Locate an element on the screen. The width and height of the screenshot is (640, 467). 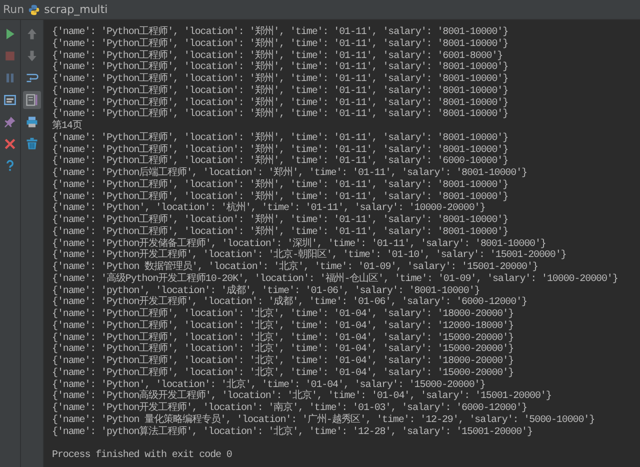
output-line: {'name': 'Python开发工程师', 'location': '北京-朝阳区', 'time': '01-10', 'salary': '15001-20000'} is located at coordinates (309, 256).